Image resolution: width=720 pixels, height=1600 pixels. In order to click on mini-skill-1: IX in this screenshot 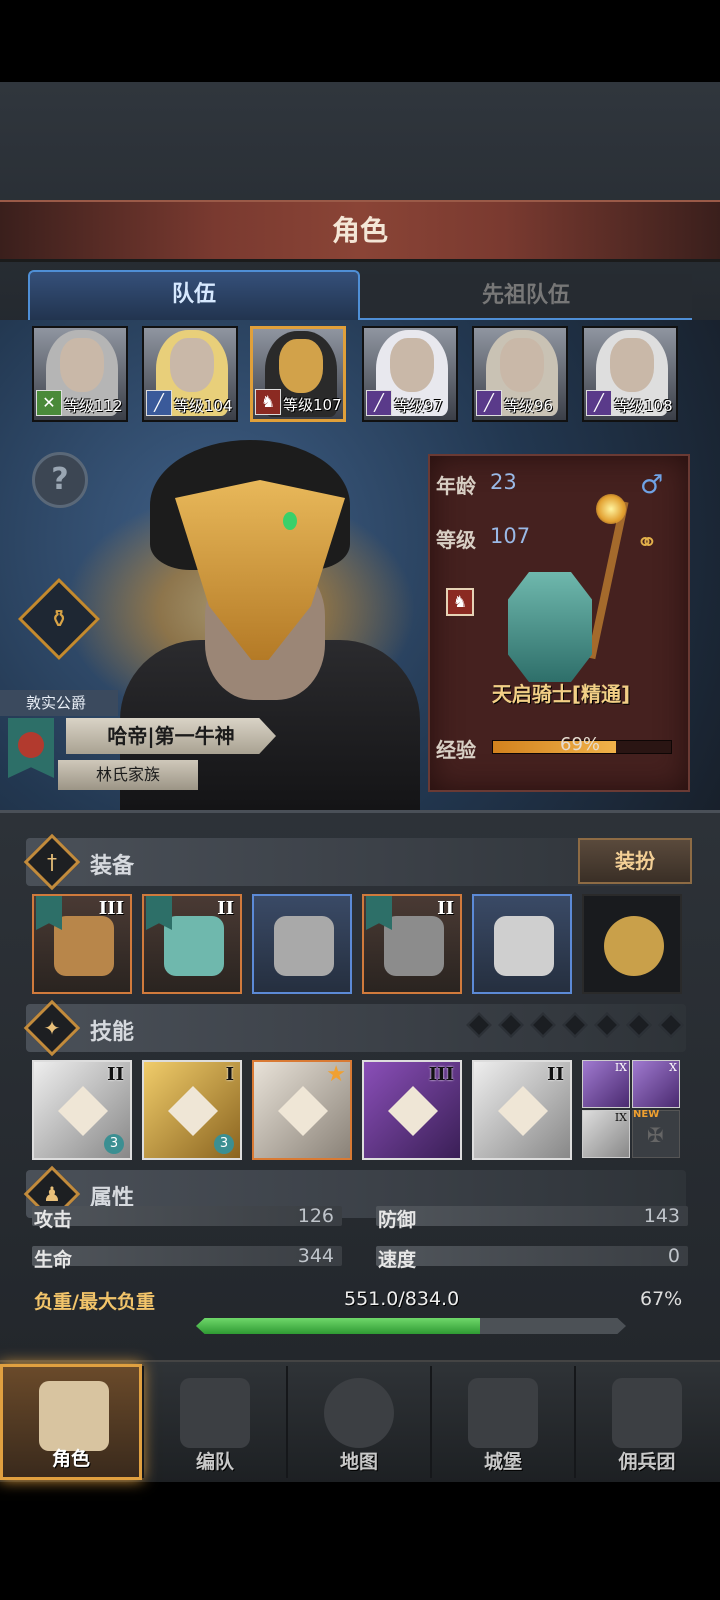, I will do `click(606, 1084)`.